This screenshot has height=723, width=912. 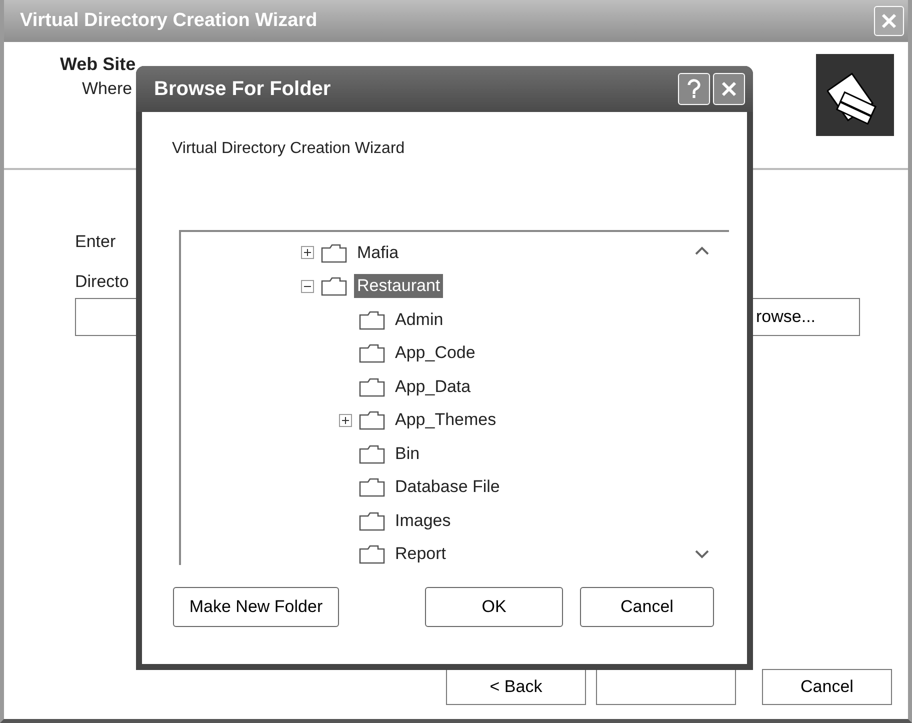 I want to click on dialog-description: Virtual Directory Creation Wizard, so click(x=289, y=149).